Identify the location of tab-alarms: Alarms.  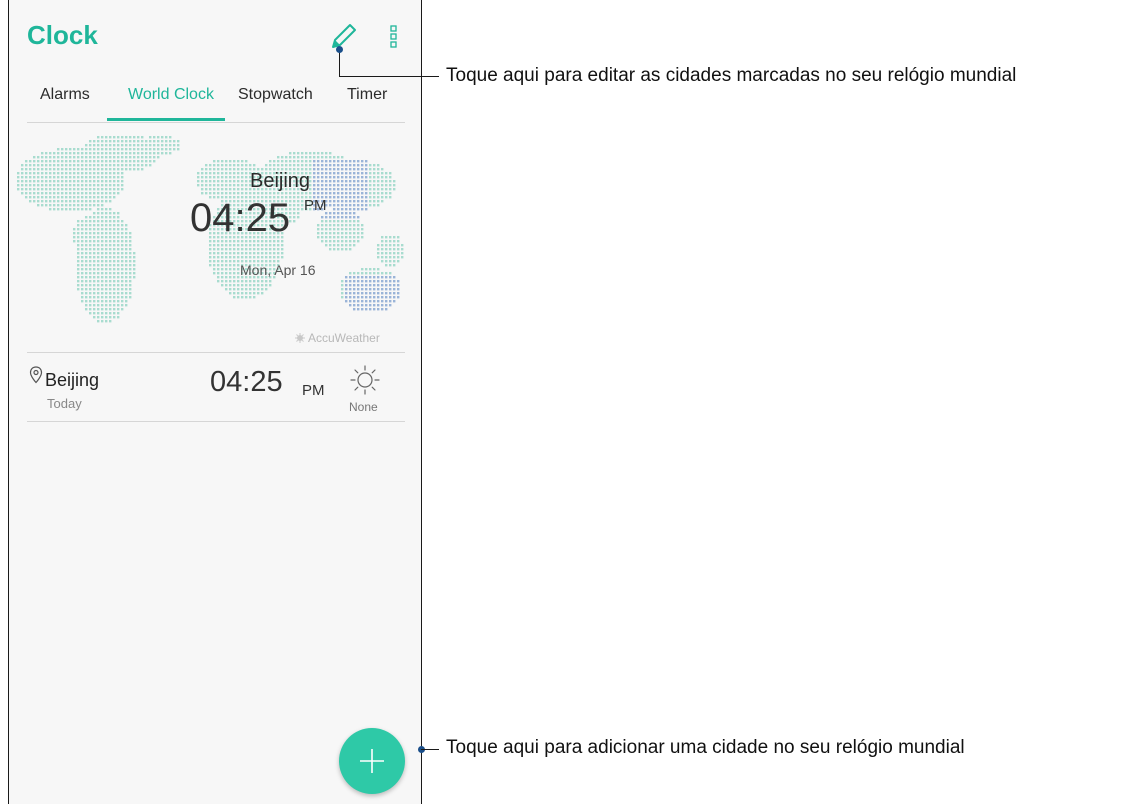
(65, 95).